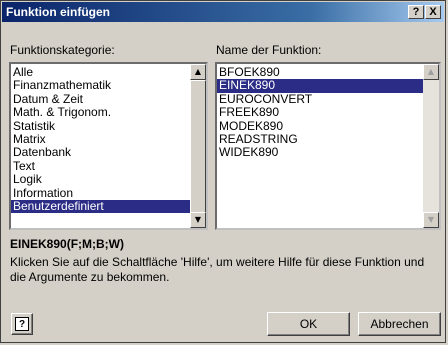  I want to click on category-list-item: Statistik, so click(101, 126).